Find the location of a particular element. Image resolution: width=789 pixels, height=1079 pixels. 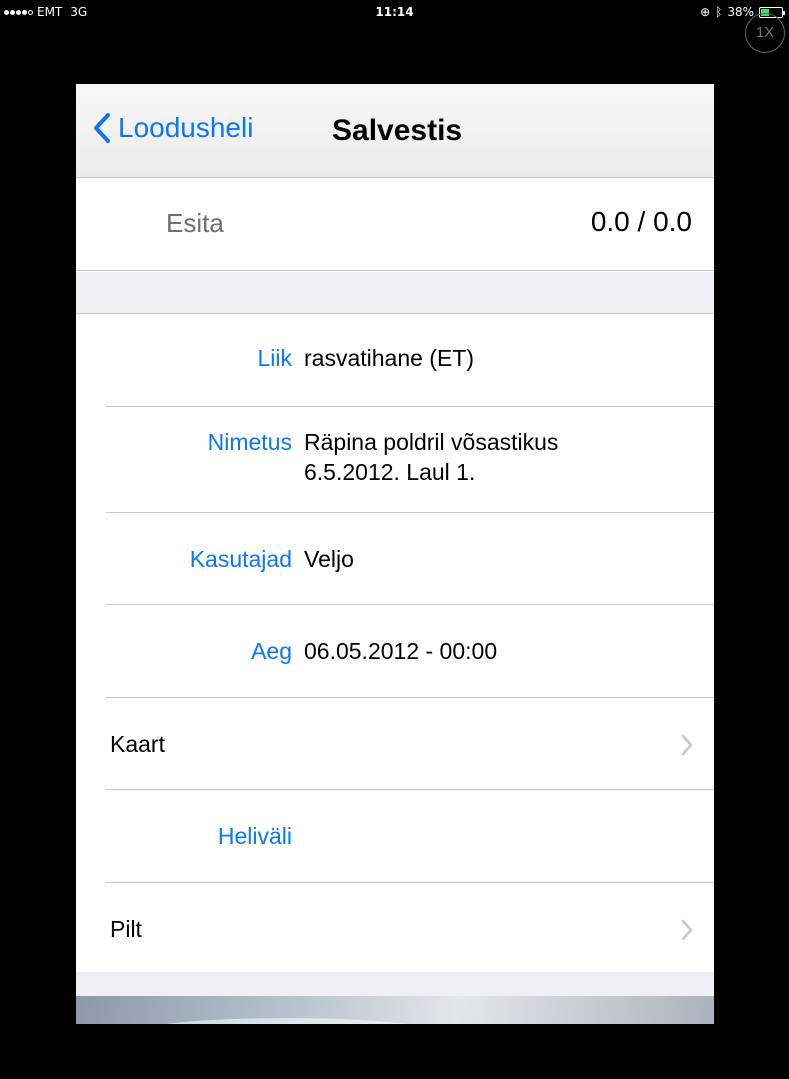

status-bar: EMT 3G 11:14 ⊕ ᛒ 38% is located at coordinates (394, 13).